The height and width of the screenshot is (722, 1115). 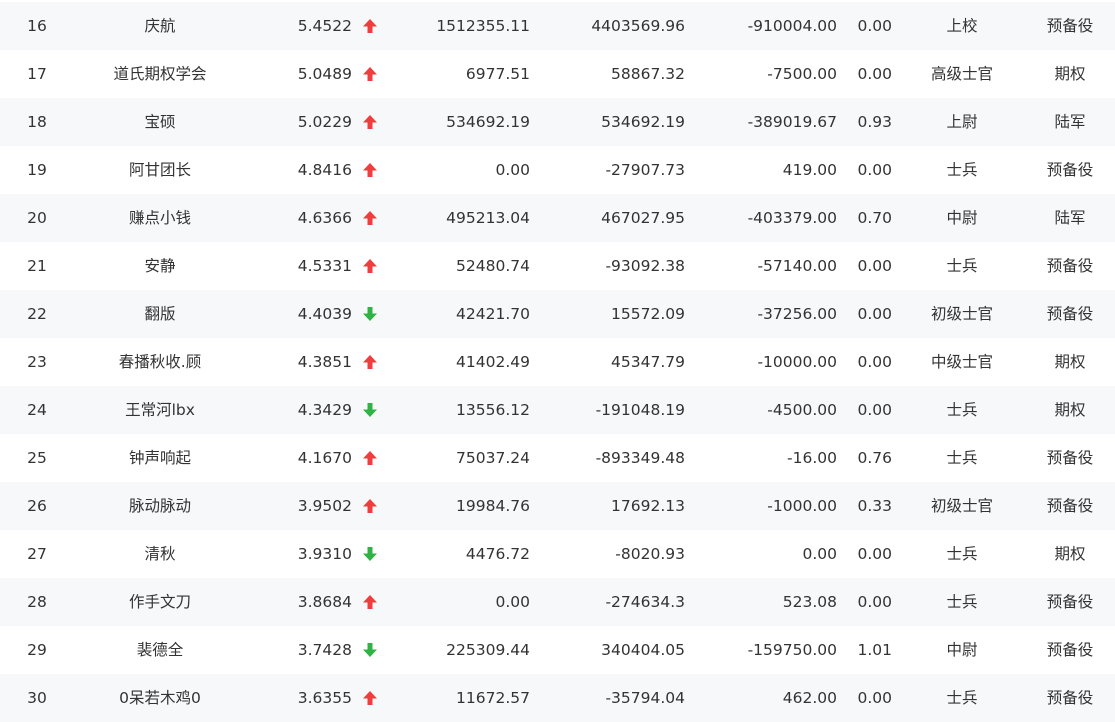 I want to click on military-rank-label: 中尉, so click(x=962, y=650).